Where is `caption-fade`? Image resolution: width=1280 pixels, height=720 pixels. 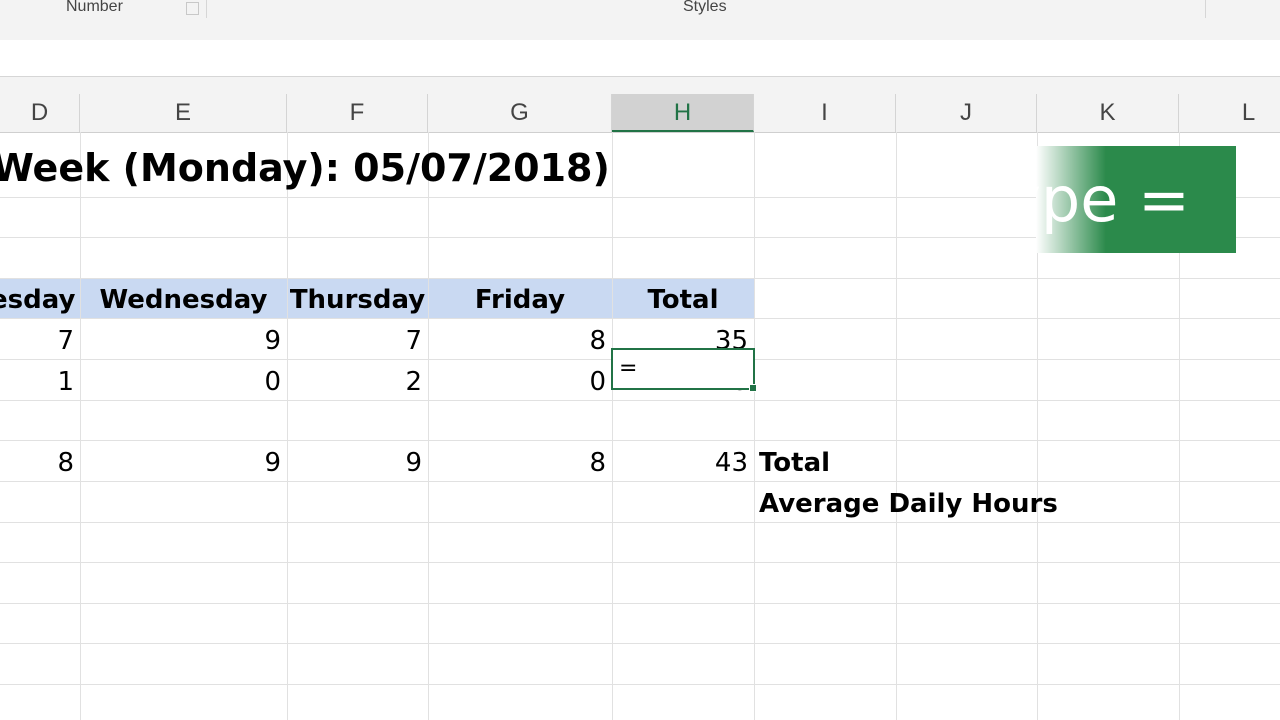 caption-fade is located at coordinates (1071, 199).